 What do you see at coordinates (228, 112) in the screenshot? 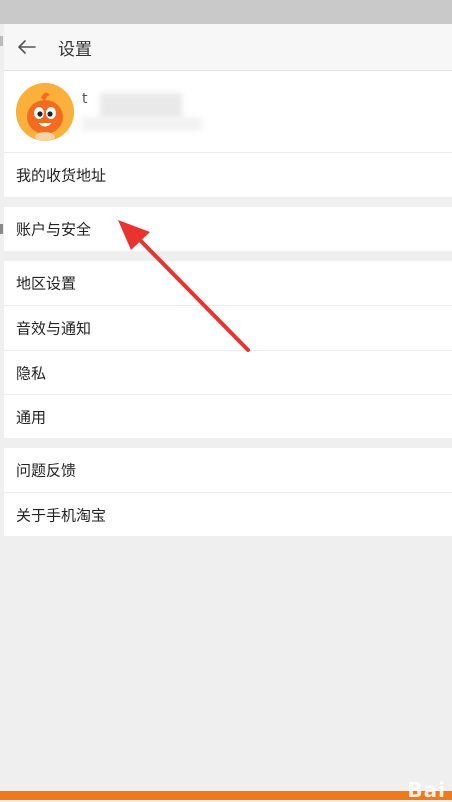
I see `profile-card: t` at bounding box center [228, 112].